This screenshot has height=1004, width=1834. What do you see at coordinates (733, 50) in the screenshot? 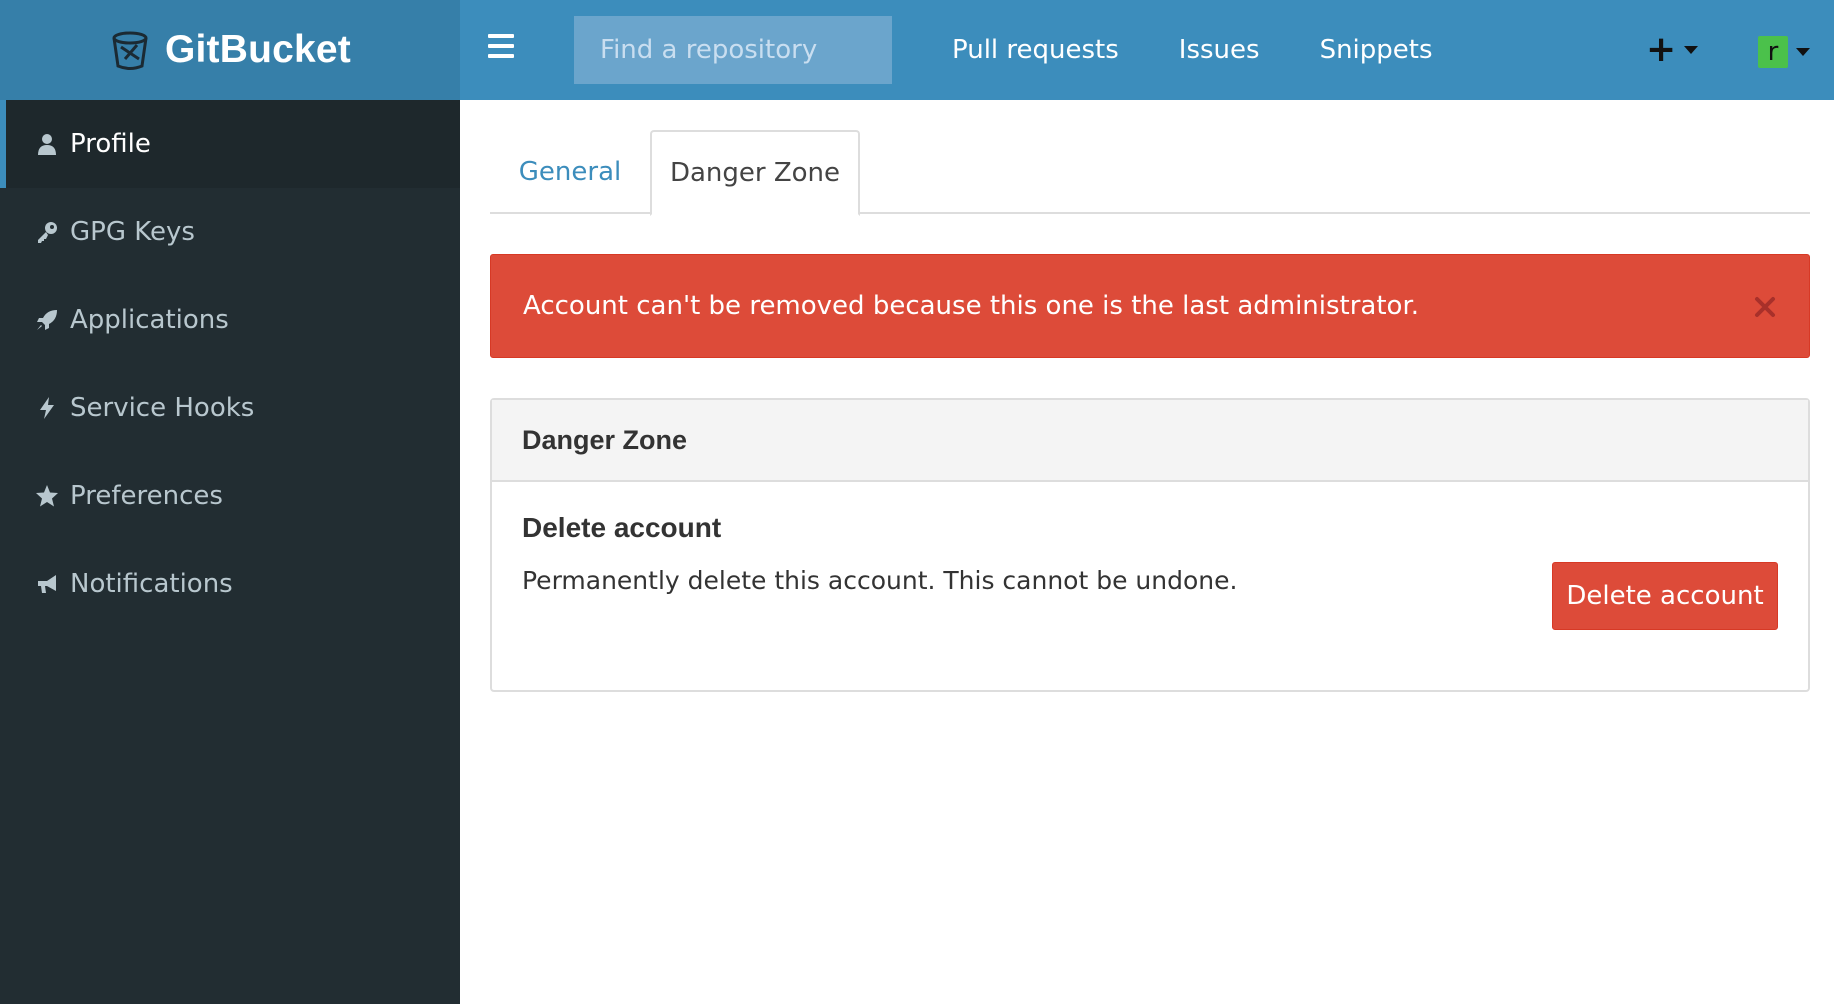
I see `search-input` at bounding box center [733, 50].